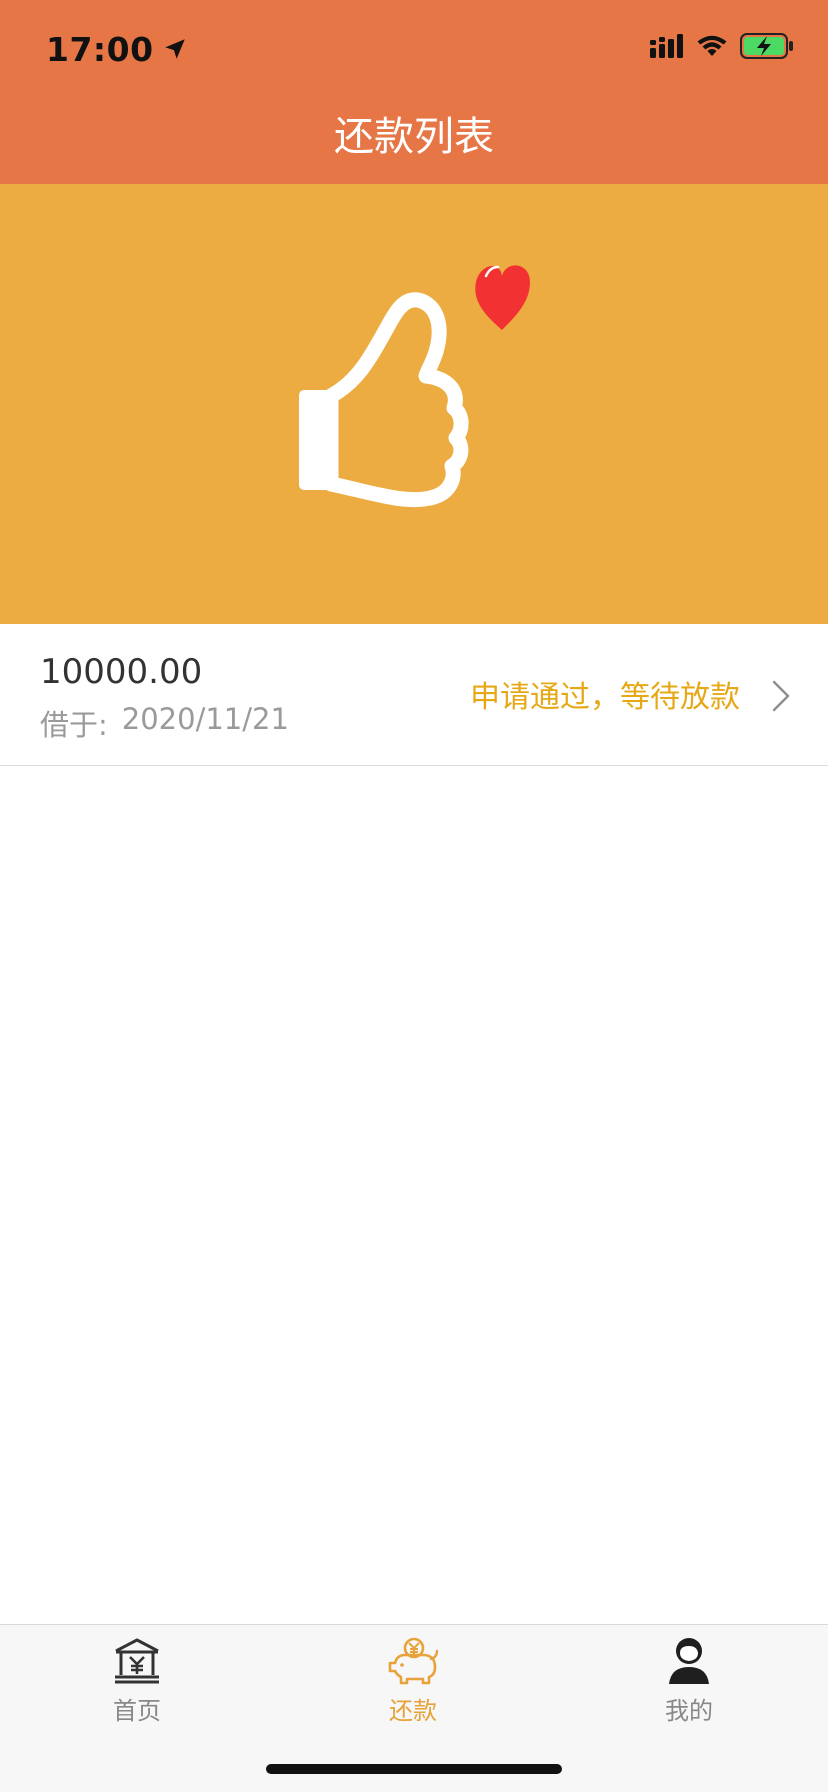 This screenshot has height=1792, width=828. What do you see at coordinates (781, 696) in the screenshot?
I see `chevron-right-icon` at bounding box center [781, 696].